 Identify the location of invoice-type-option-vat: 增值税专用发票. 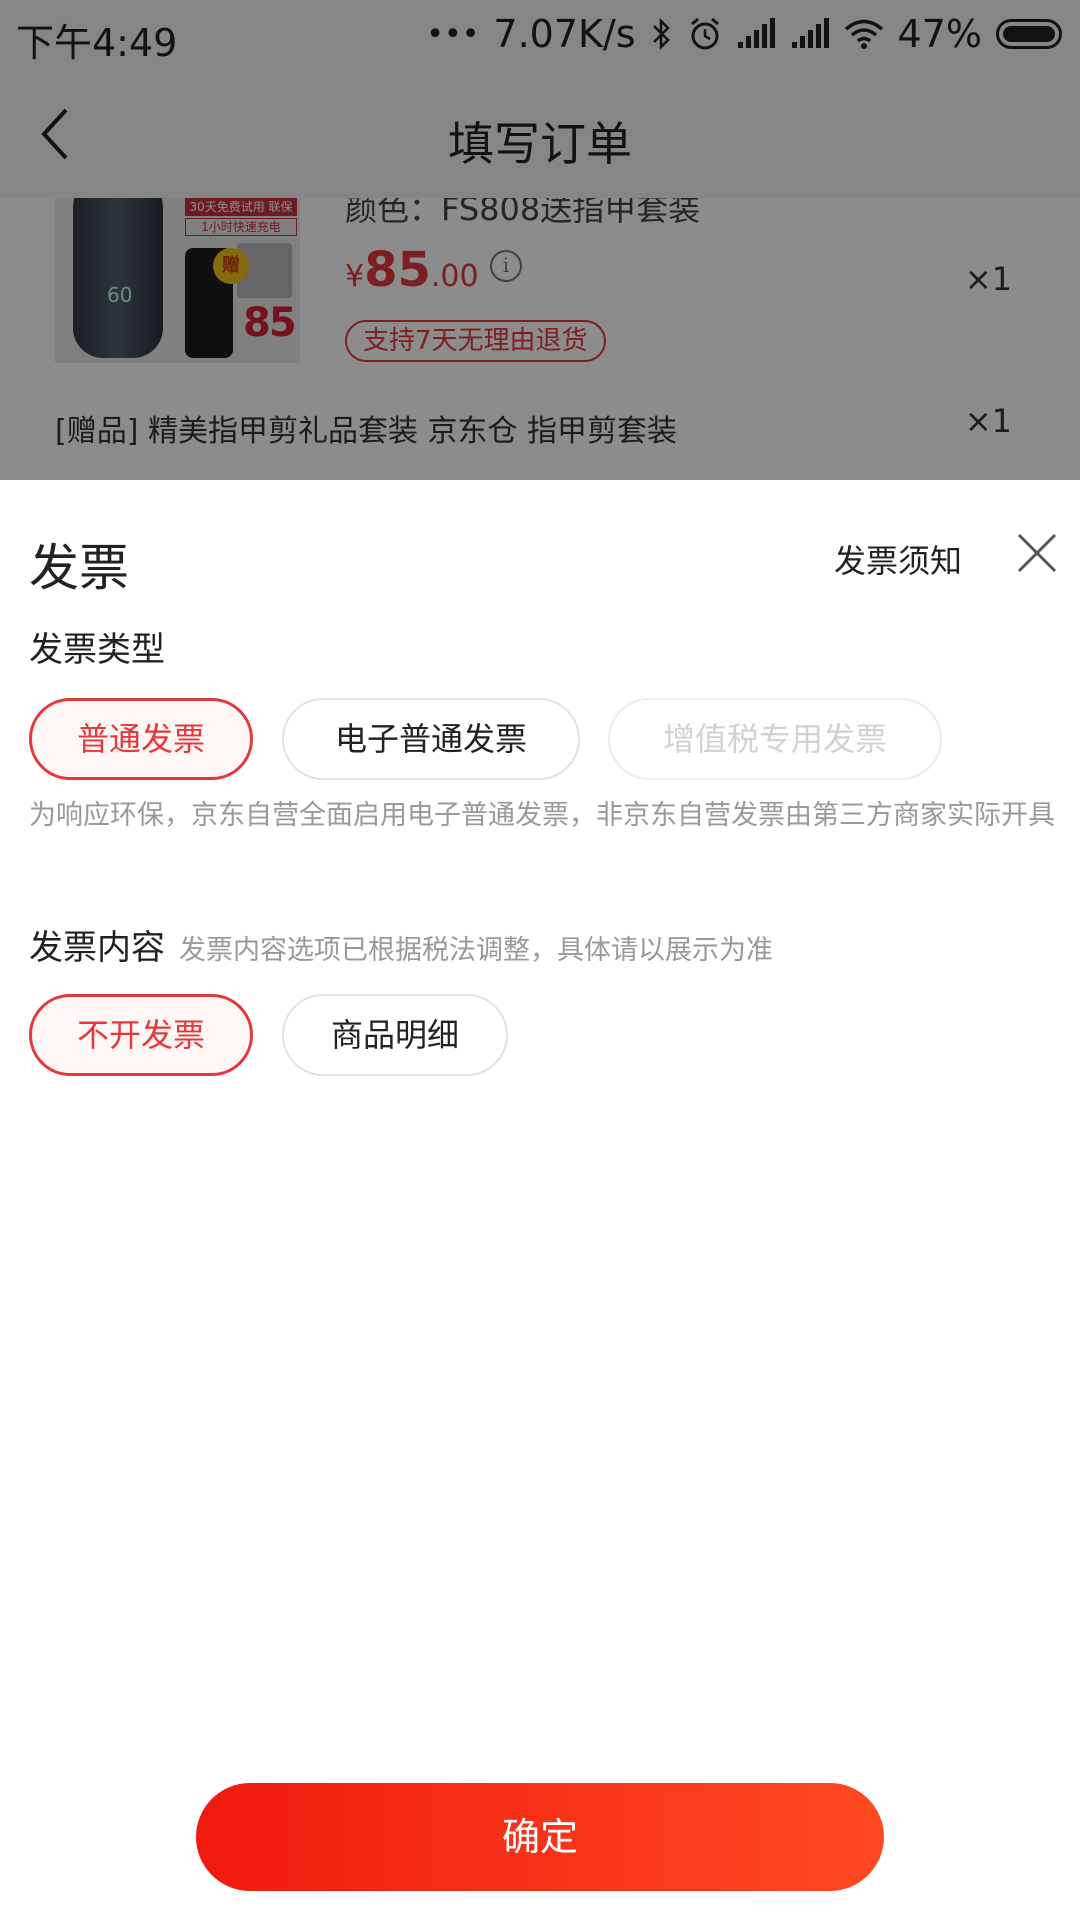
(775, 739).